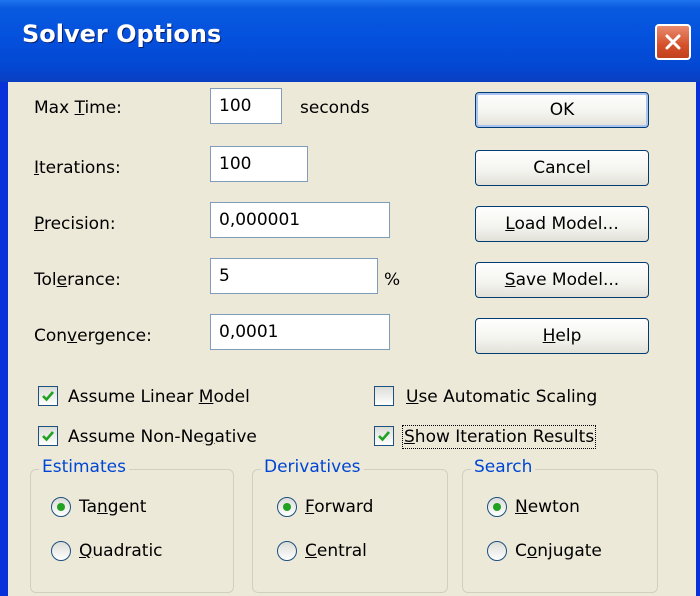 The width and height of the screenshot is (700, 596). What do you see at coordinates (339, 507) in the screenshot?
I see `forward-label: Forward` at bounding box center [339, 507].